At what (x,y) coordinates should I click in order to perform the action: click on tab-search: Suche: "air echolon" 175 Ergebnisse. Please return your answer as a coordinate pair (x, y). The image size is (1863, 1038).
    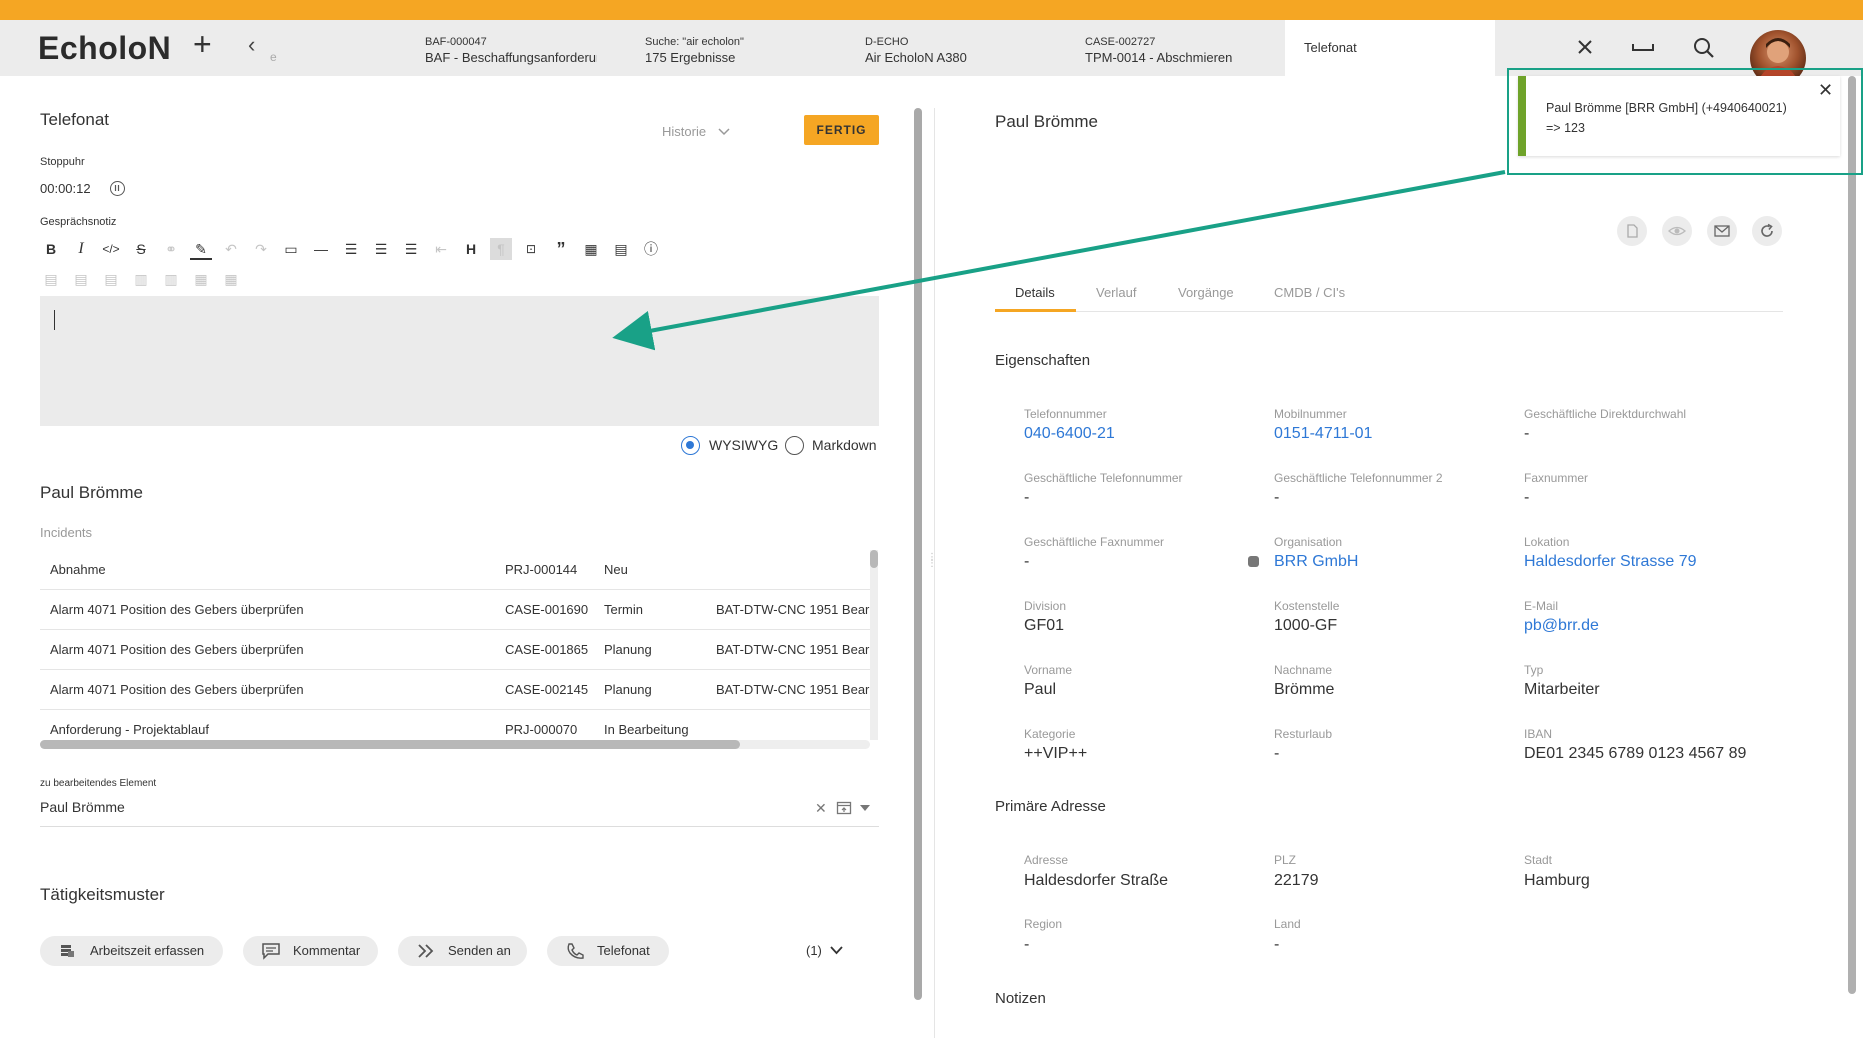
    Looking at the image, I should click on (735, 50).